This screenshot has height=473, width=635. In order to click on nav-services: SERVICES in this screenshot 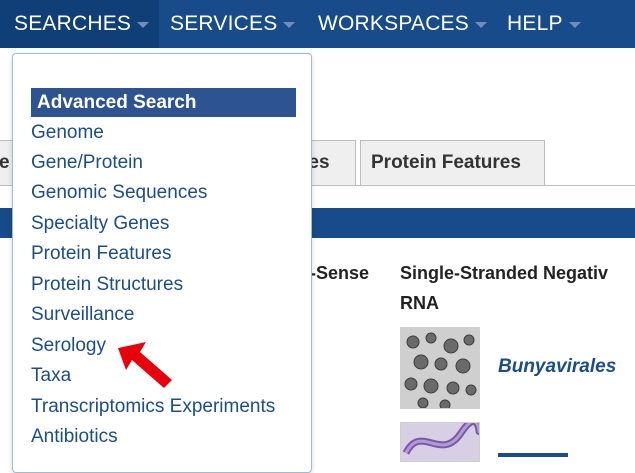, I will do `click(233, 24)`.